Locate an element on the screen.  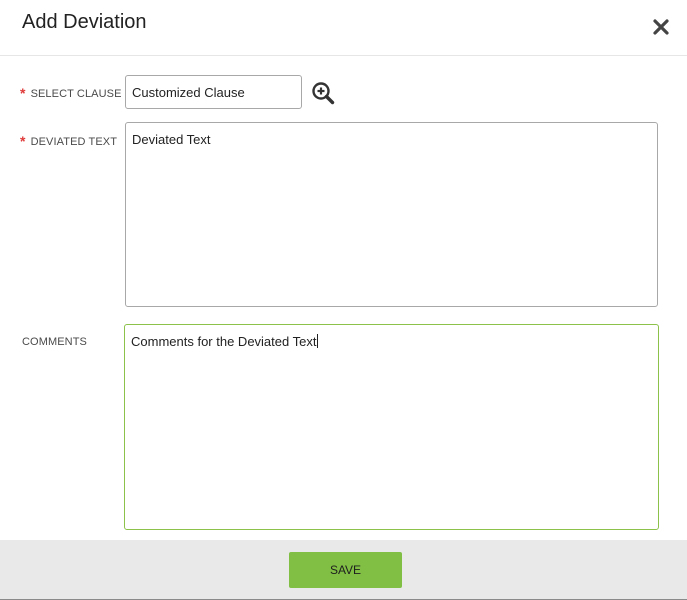
text-caret is located at coordinates (318, 341).